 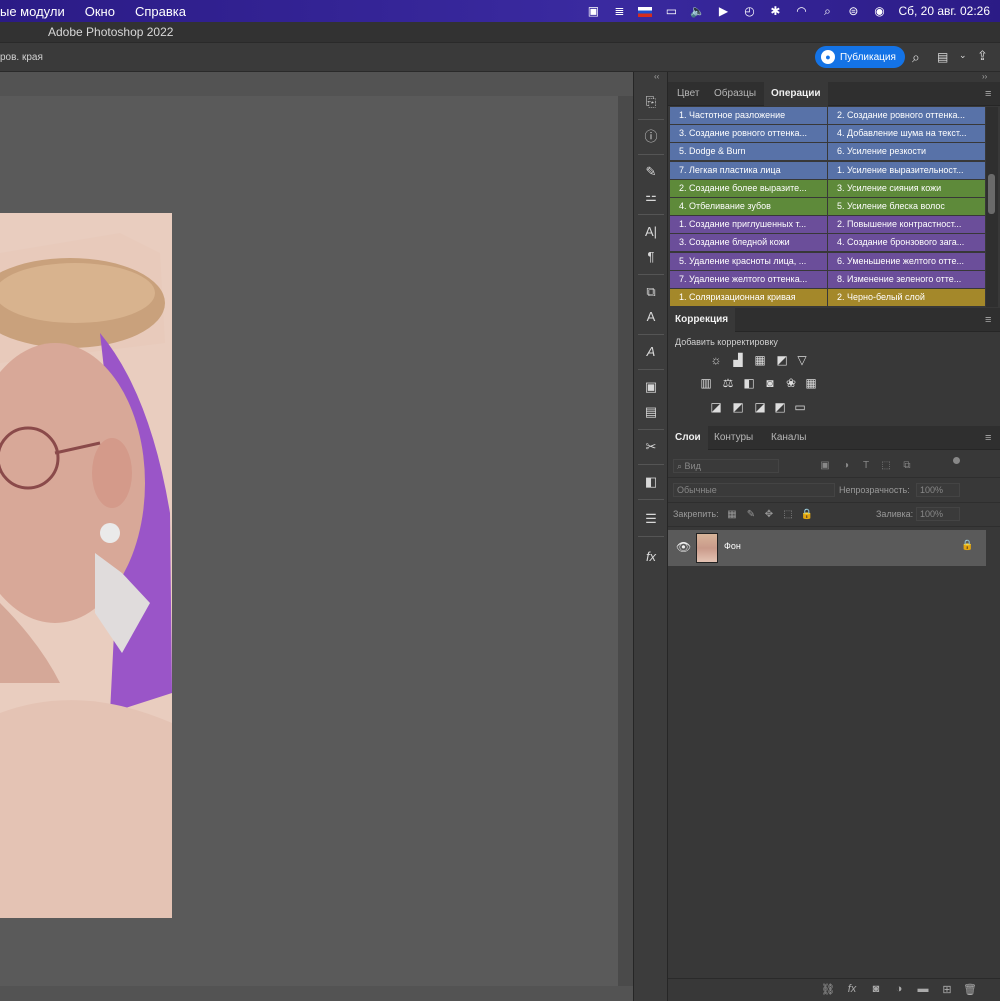 What do you see at coordinates (748, 152) in the screenshot?
I see `action-button: 5. Dodge & Burn` at bounding box center [748, 152].